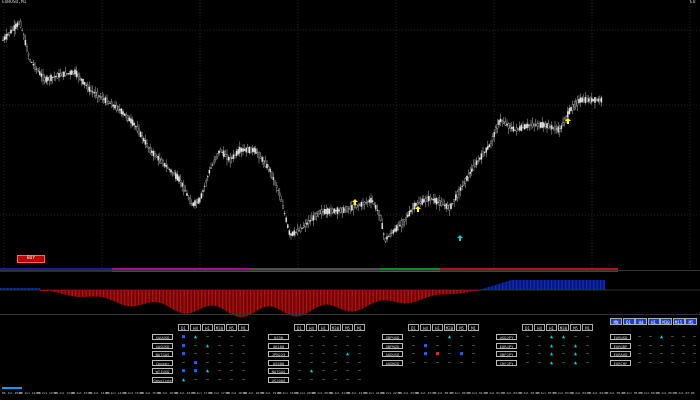  Describe the element at coordinates (162, 362) in the screenshot. I see `symbol-button: Copper` at that location.